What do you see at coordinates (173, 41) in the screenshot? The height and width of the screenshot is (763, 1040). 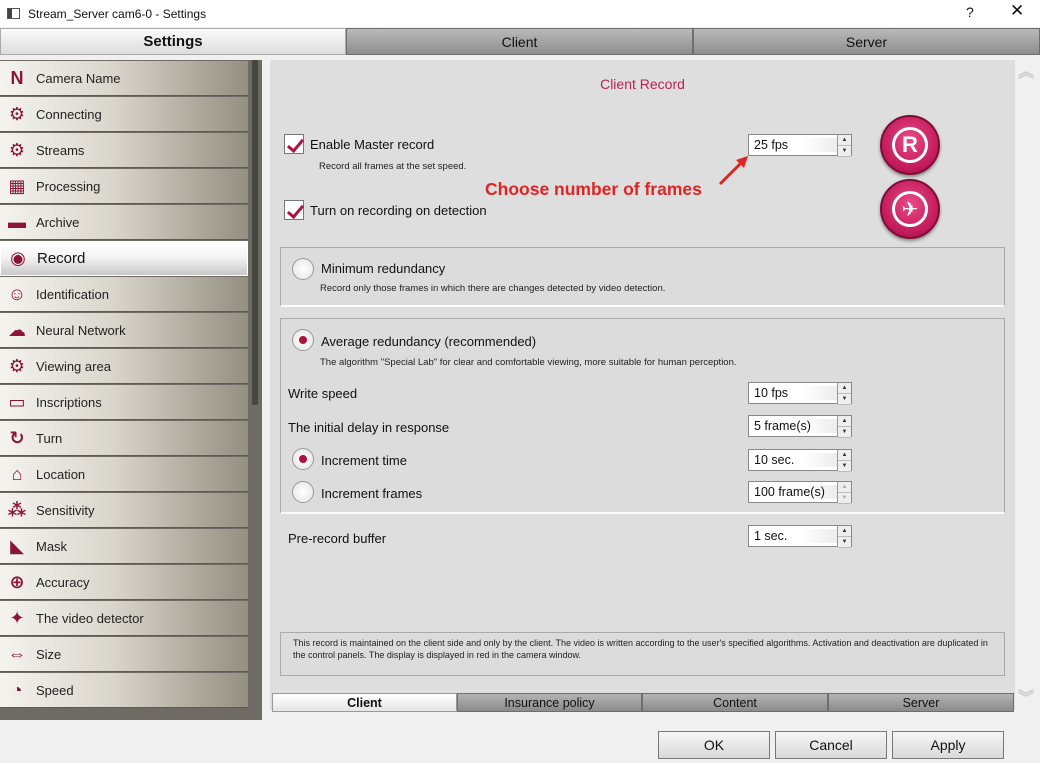 I see `tab-settings: Settings` at bounding box center [173, 41].